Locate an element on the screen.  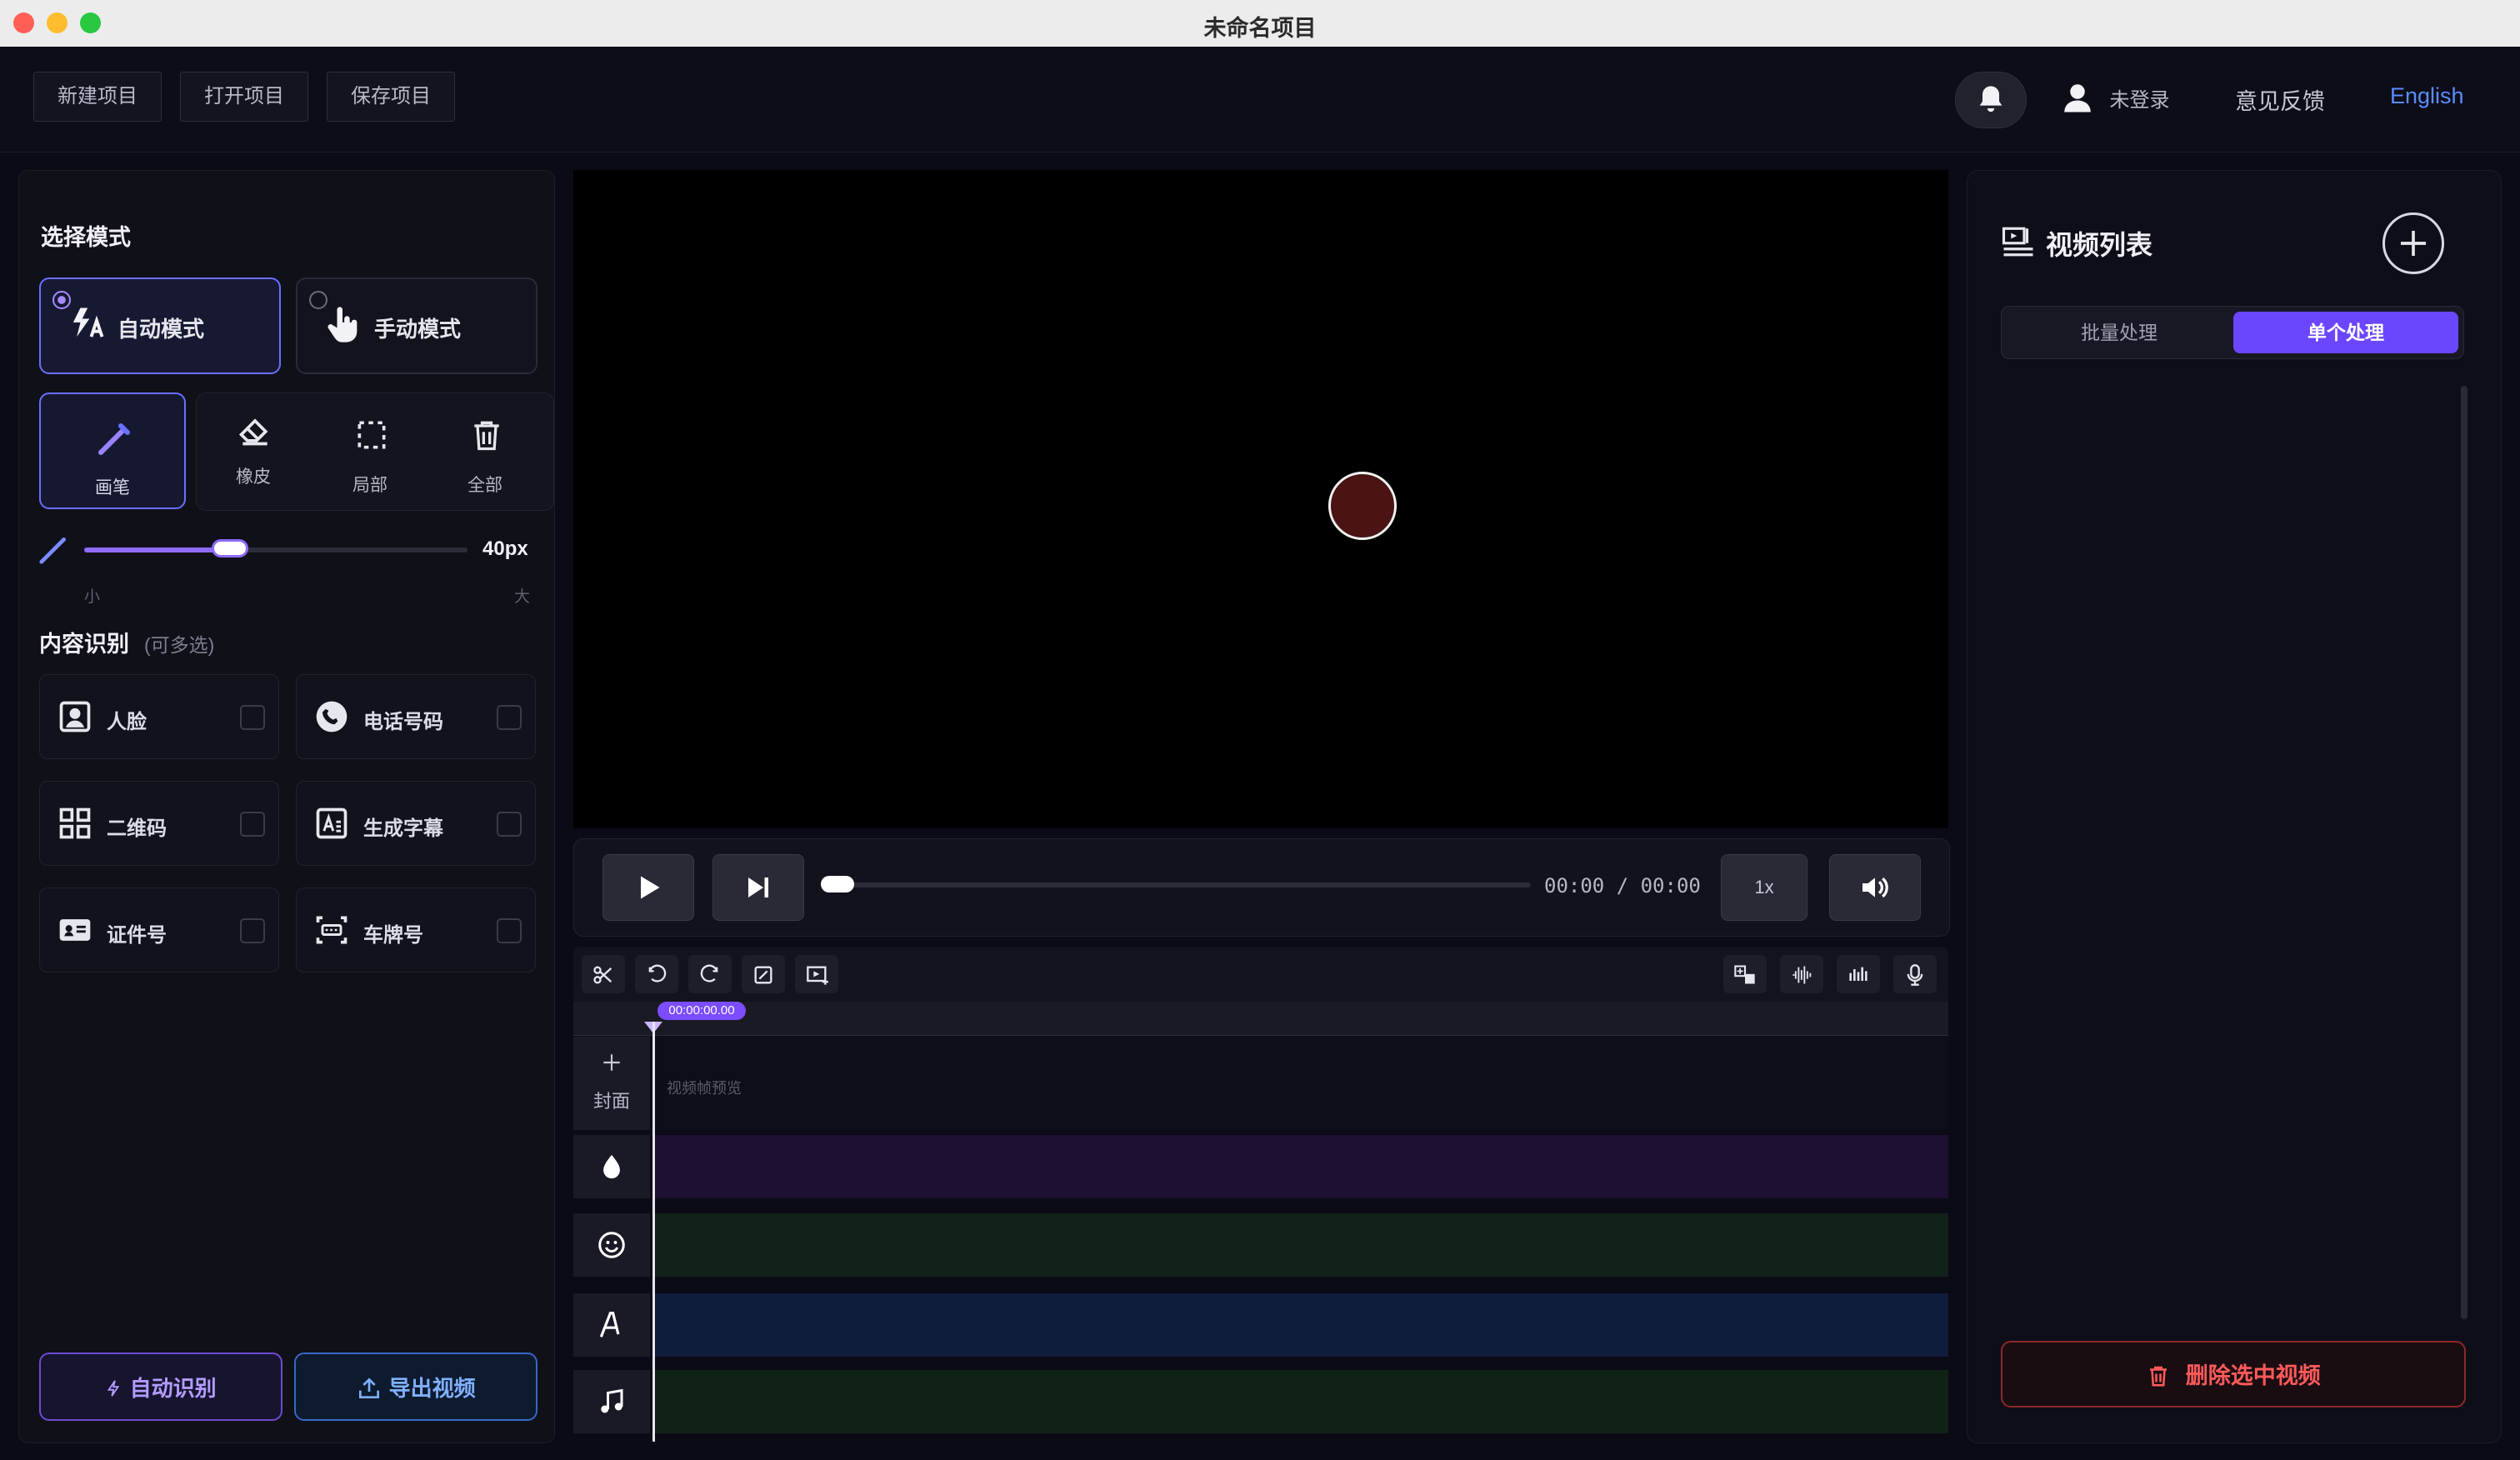
upload-icon is located at coordinates (369, 1388).